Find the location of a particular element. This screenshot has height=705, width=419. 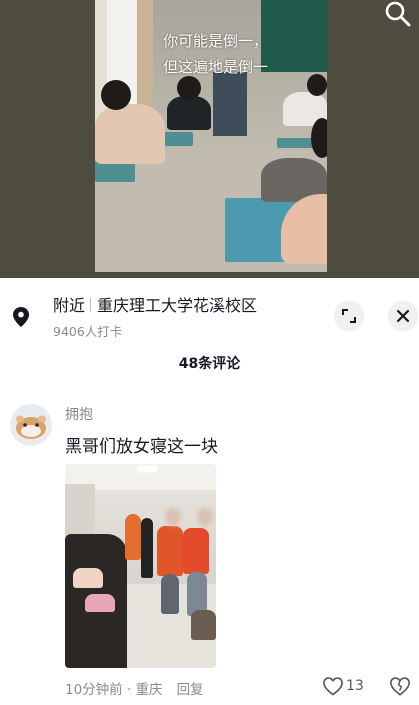

close-icon is located at coordinates (403, 316).